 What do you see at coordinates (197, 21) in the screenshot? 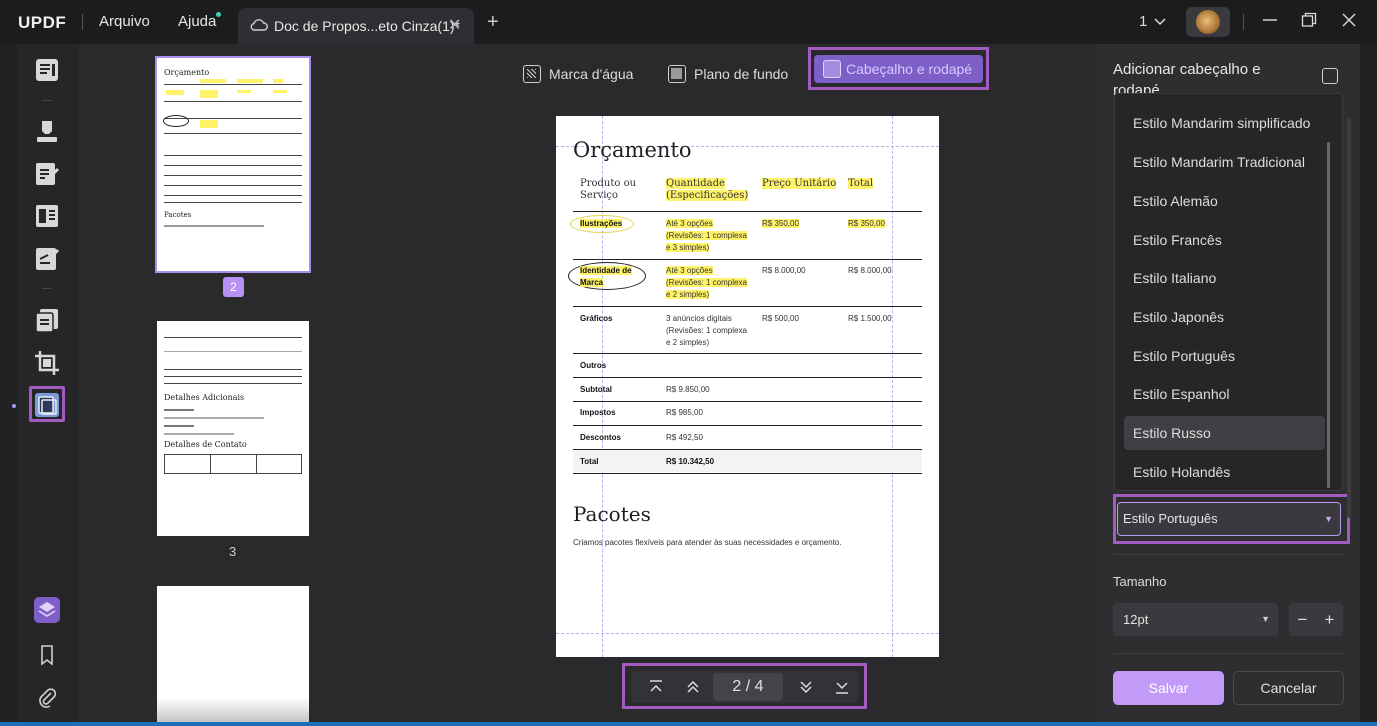
I see `menu-ajuda: Ajuda` at bounding box center [197, 21].